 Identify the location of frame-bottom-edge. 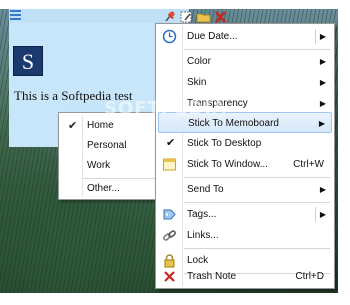
(175, 299).